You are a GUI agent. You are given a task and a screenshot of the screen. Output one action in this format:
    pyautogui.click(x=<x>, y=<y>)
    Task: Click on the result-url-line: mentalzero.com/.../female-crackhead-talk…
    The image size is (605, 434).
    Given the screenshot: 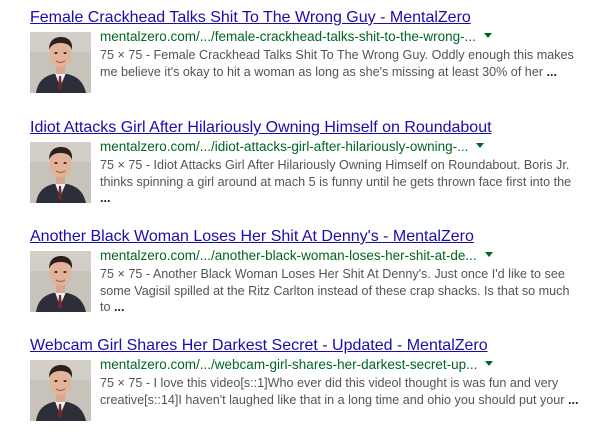 What is the action you would take?
    pyautogui.click(x=296, y=37)
    